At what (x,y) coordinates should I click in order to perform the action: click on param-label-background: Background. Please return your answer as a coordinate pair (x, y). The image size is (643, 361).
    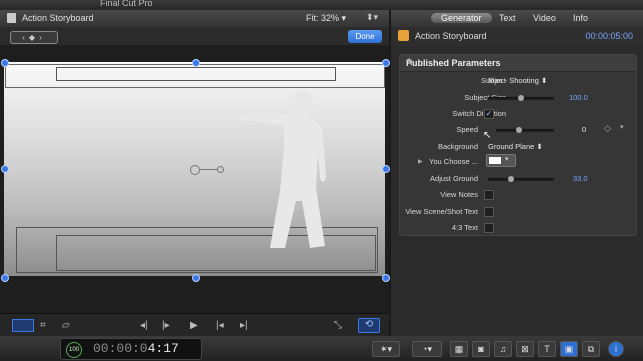
    Looking at the image, I should click on (457, 146).